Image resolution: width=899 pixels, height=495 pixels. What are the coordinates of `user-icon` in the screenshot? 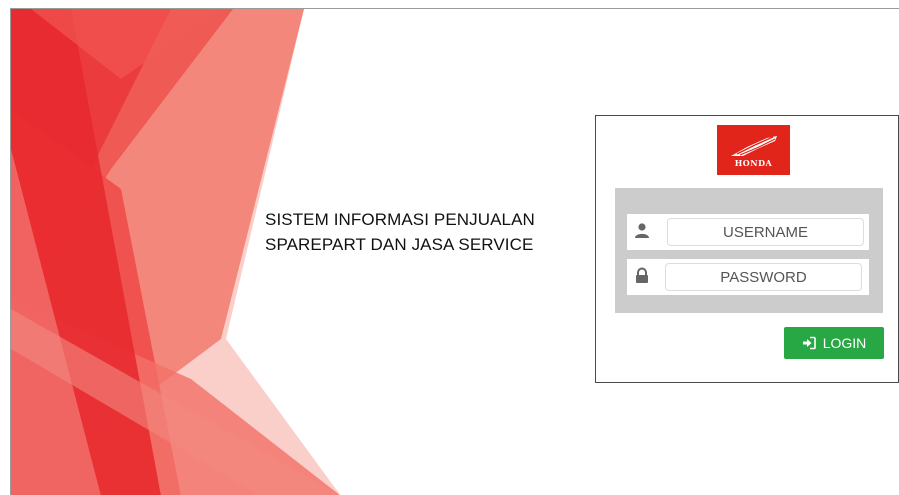 It's located at (642, 230).